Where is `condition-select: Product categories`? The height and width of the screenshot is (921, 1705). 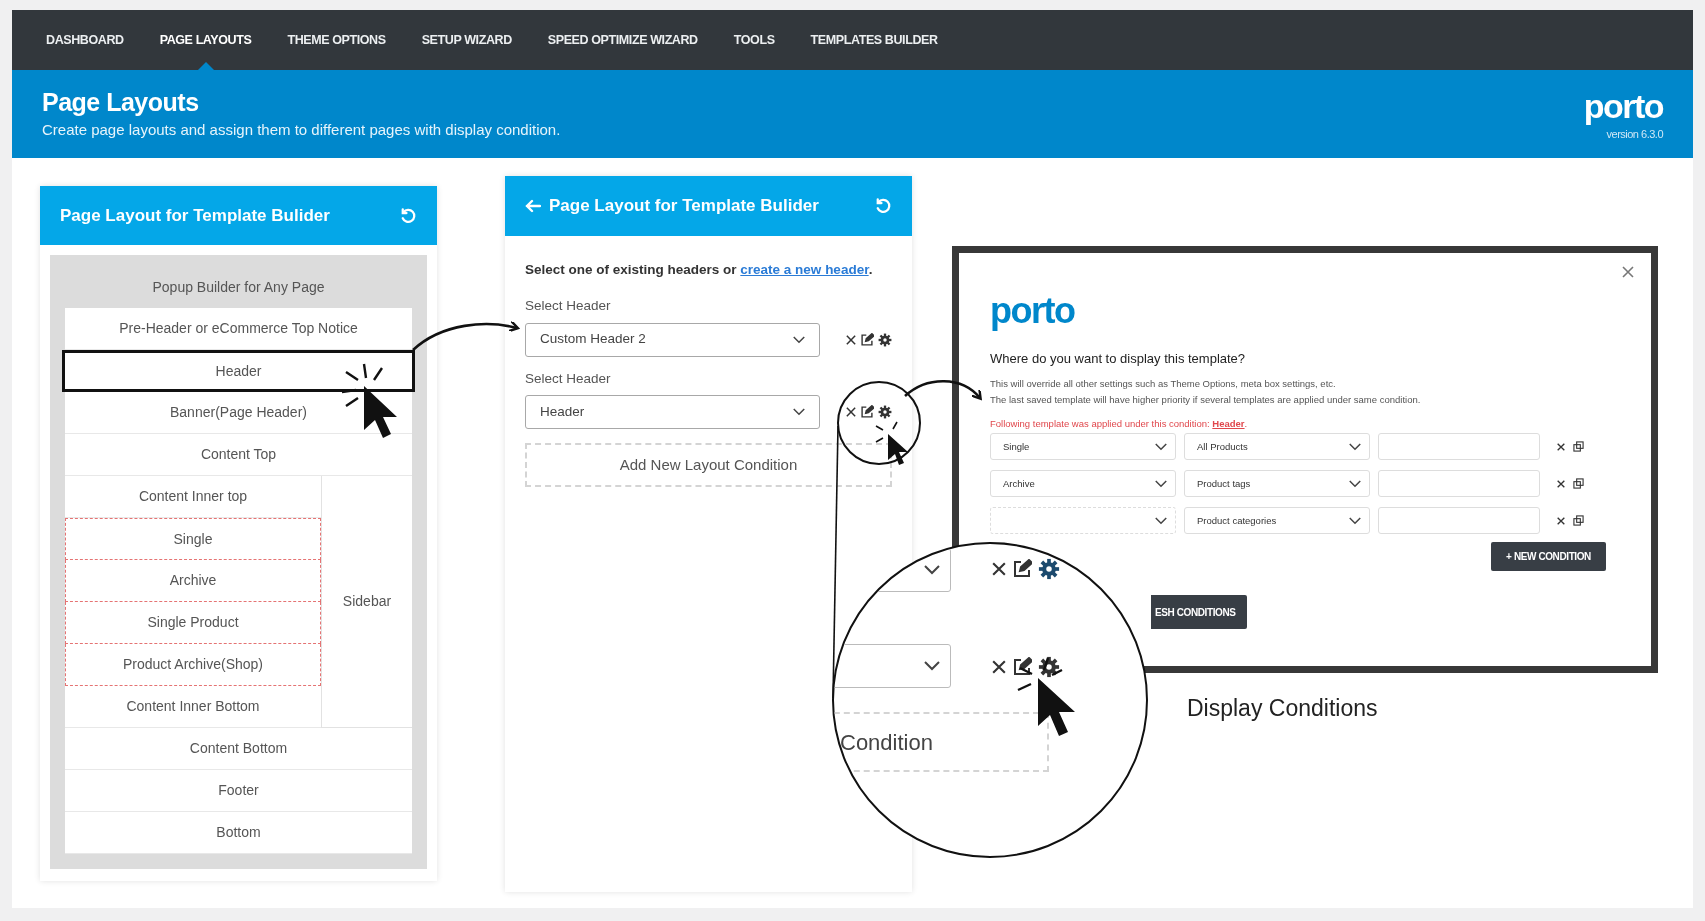 condition-select: Product categories is located at coordinates (1277, 521).